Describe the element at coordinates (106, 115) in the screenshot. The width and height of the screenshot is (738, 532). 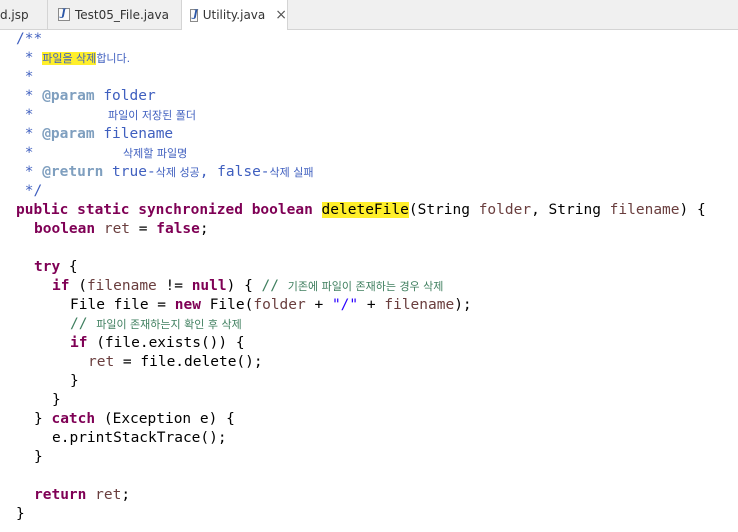
I see `code-line: * 파일이 저장된 폴더` at that location.